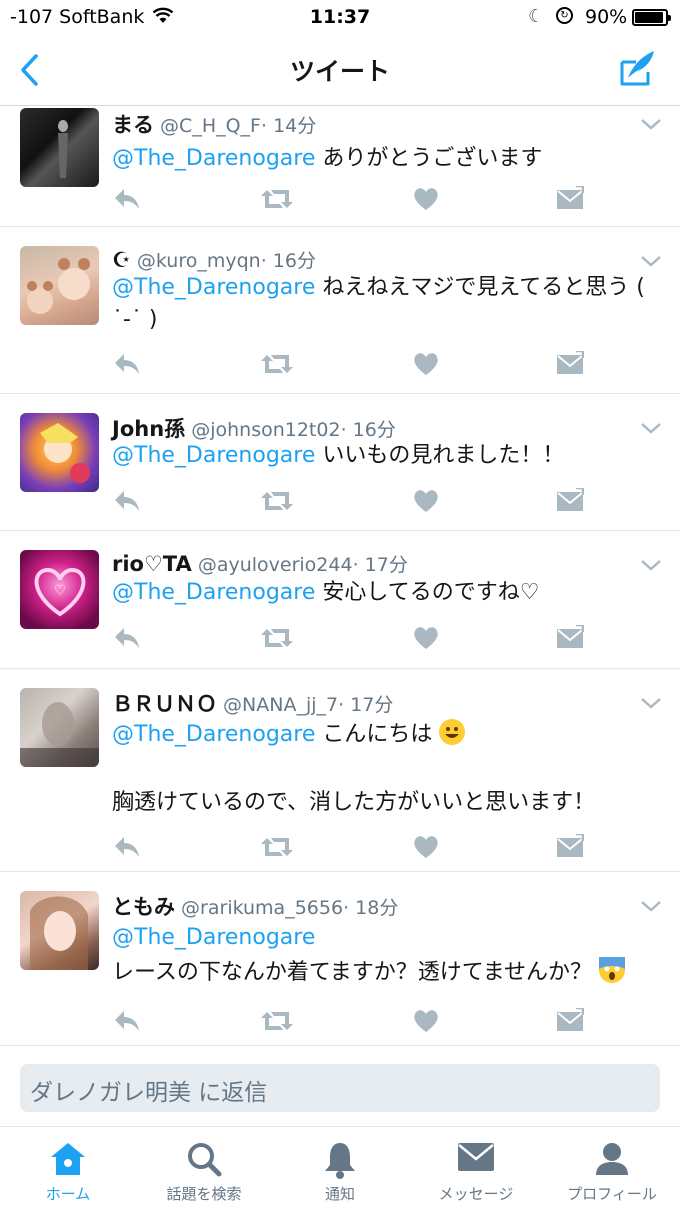 The image size is (680, 1209). I want to click on avatar: ♡, so click(59, 589).